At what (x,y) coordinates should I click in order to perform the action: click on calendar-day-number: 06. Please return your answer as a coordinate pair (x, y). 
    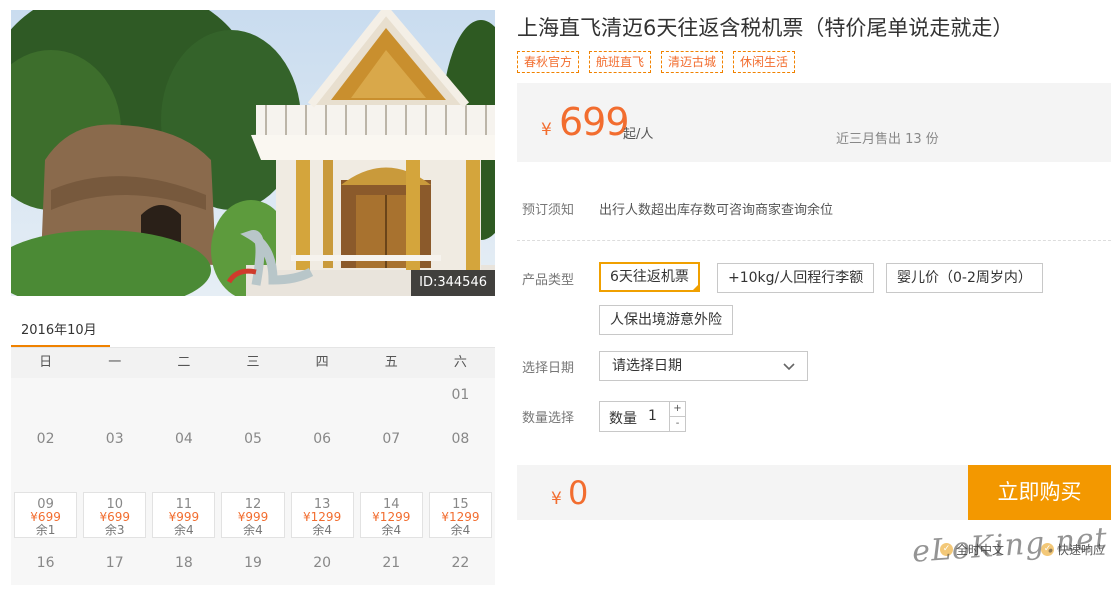
    Looking at the image, I should click on (322, 439).